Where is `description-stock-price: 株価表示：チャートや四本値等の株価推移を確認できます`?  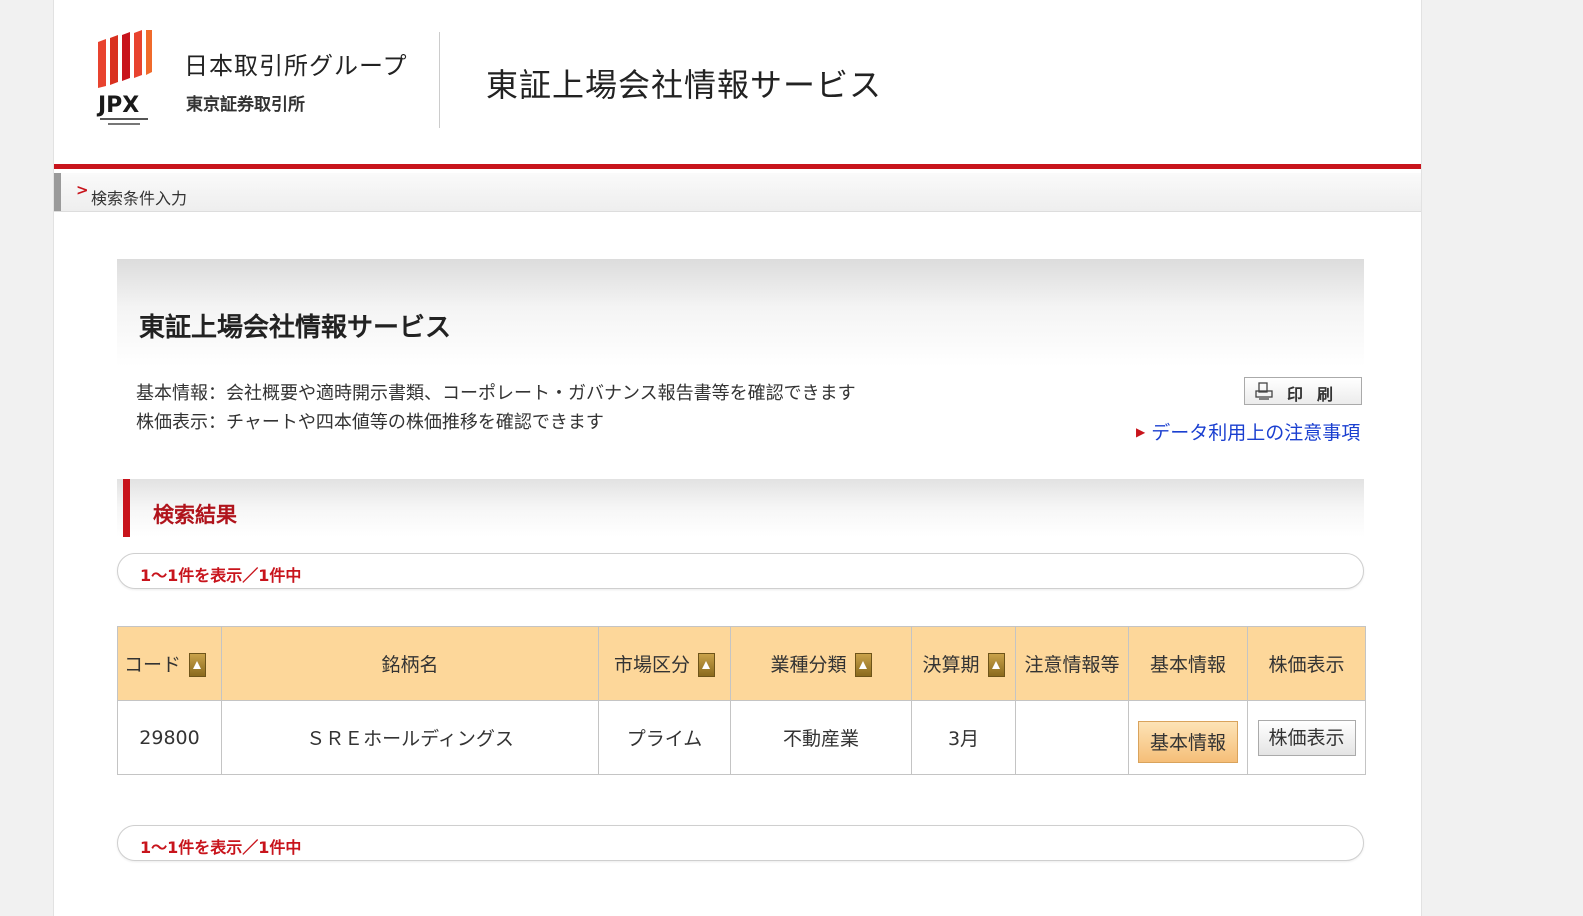 description-stock-price: 株価表示：チャートや四本値等の株価推移を確認できます is located at coordinates (370, 422).